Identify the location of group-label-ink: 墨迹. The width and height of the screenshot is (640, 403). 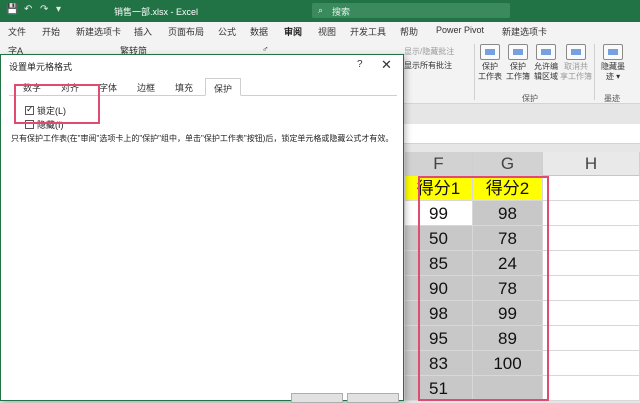
(612, 98).